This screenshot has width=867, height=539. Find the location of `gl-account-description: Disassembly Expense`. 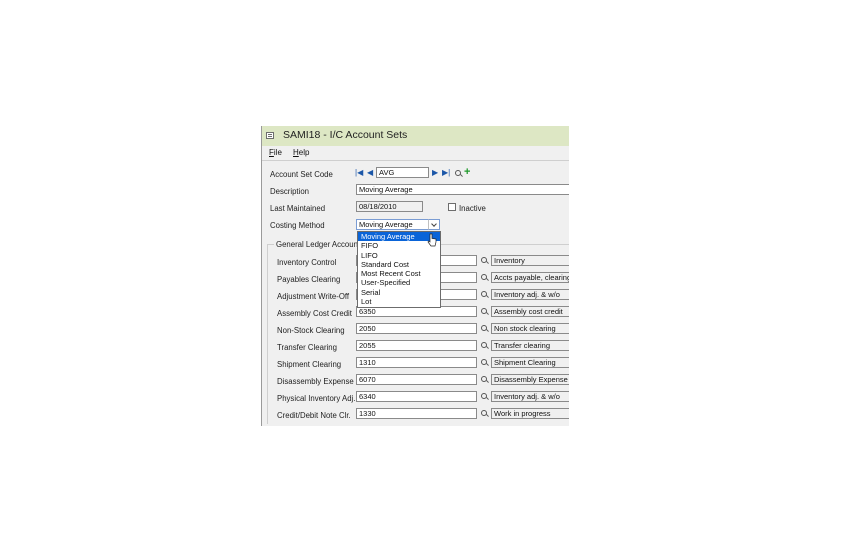

gl-account-description: Disassembly Expense is located at coordinates (530, 379).